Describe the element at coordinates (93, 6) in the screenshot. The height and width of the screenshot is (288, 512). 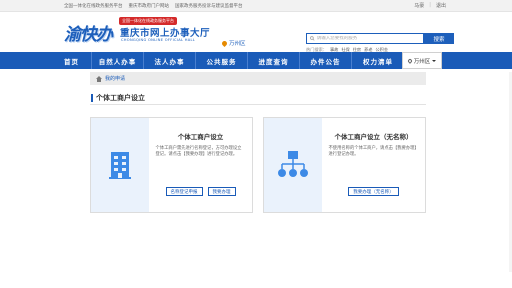
I see `top-link-national-platform: 全国一体化在线政务服务平台` at that location.